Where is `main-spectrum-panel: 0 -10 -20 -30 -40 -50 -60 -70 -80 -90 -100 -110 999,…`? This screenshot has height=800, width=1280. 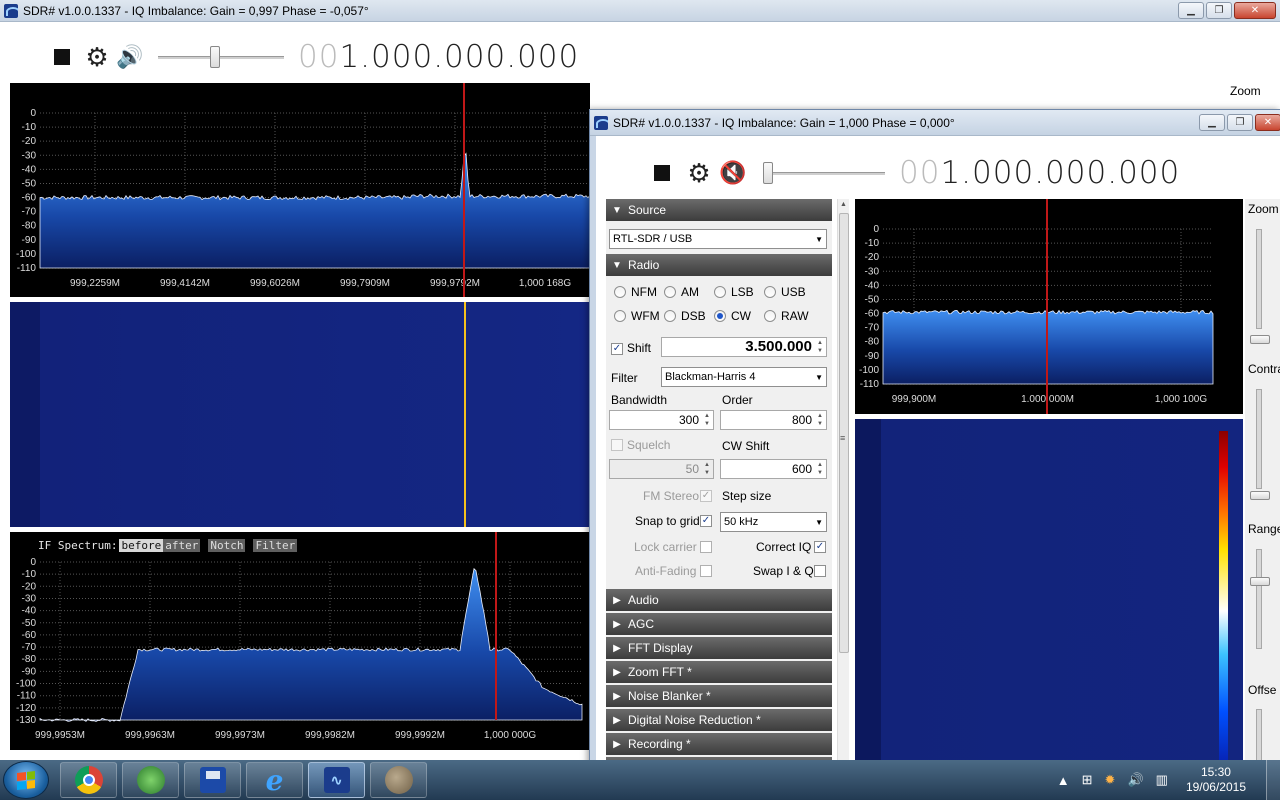
main-spectrum-panel: 0 -10 -20 -30 -40 -50 -60 -70 -80 -90 -100 -110 999,… is located at coordinates (300, 190).